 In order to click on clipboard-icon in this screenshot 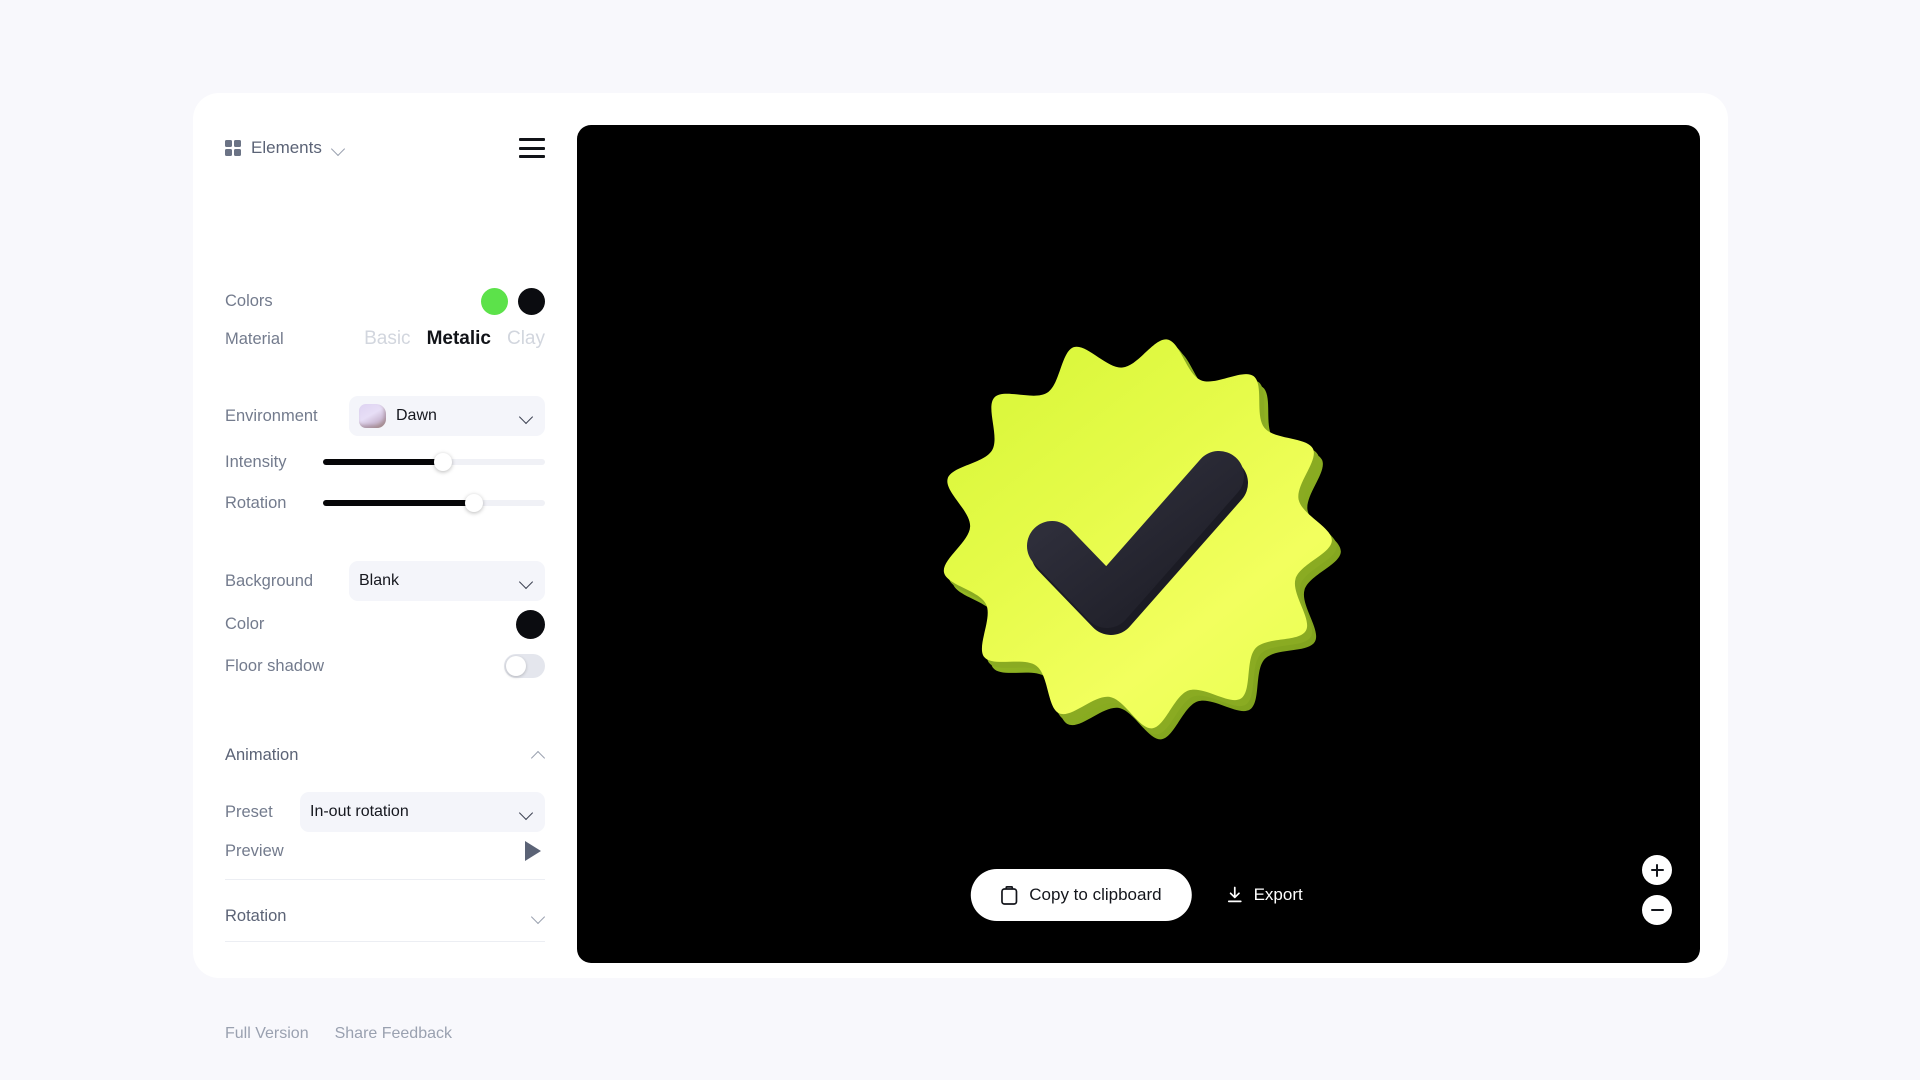, I will do `click(1008, 895)`.